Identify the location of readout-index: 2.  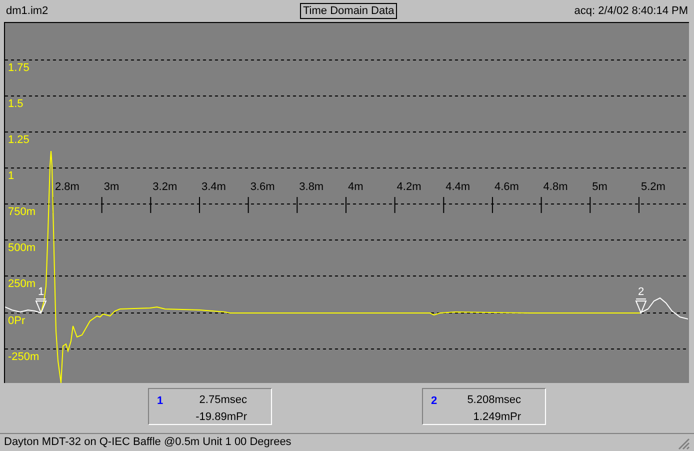
(434, 401).